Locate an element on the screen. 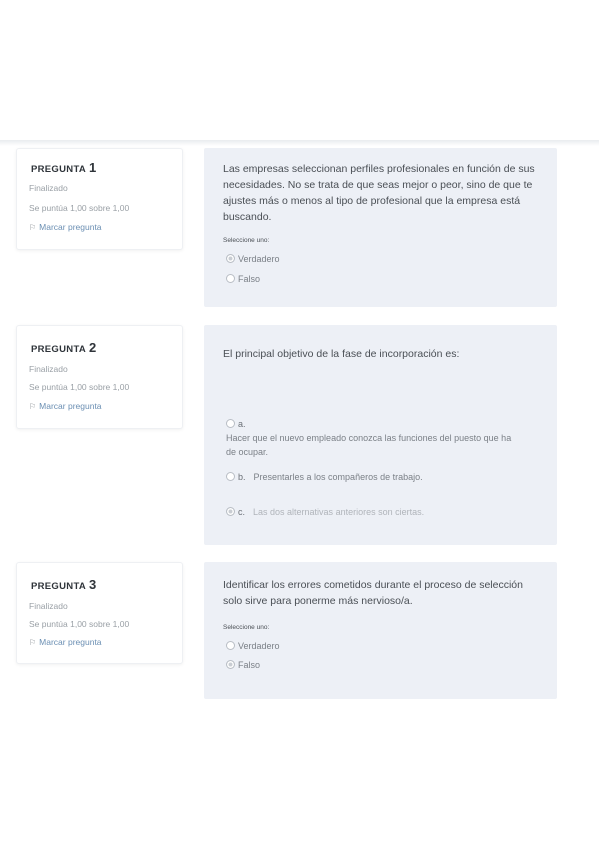 The height and width of the screenshot is (848, 599). question-number: 1 is located at coordinates (93, 167).